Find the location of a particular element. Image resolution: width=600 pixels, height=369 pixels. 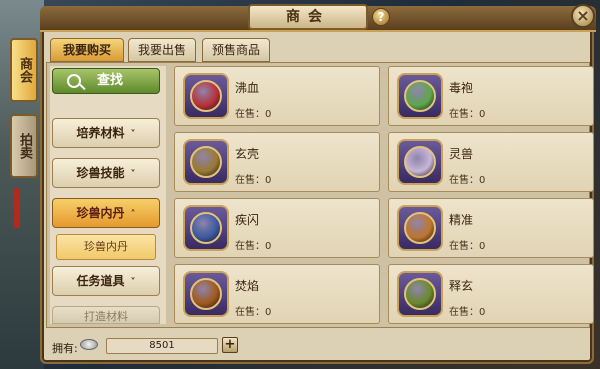

category-pet-skills: 珍兽技能 ˅ is located at coordinates (106, 173).